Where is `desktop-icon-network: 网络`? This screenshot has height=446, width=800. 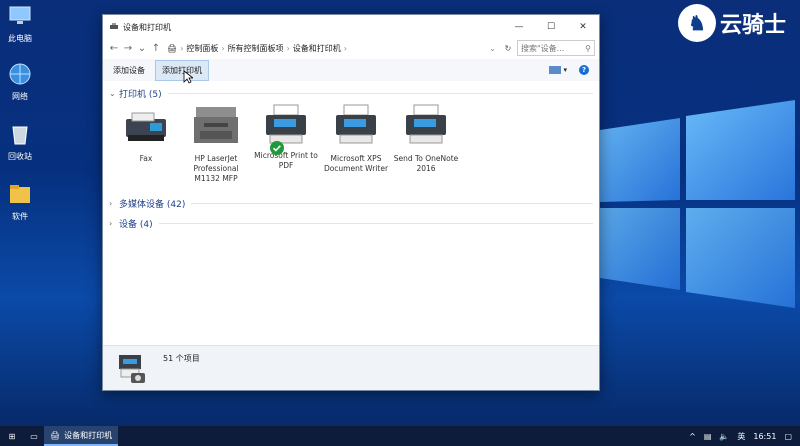
desktop-icon-network: 网络 is located at coordinates (20, 82).